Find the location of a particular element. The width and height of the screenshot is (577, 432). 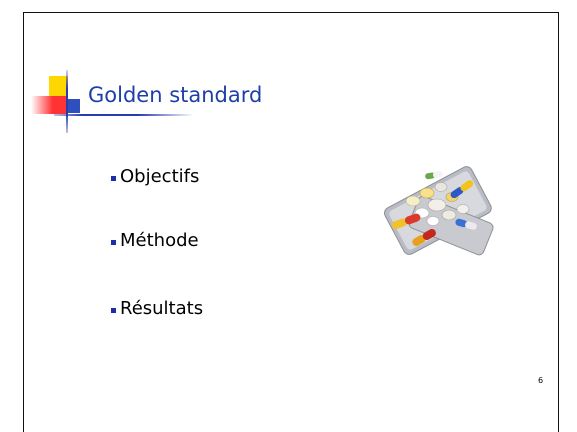

bullet-text: Méthode is located at coordinates (159, 240).